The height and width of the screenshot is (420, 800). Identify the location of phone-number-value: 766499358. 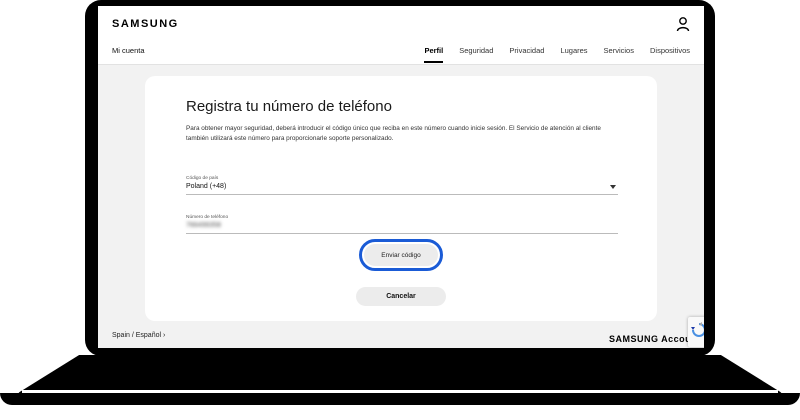
(204, 225).